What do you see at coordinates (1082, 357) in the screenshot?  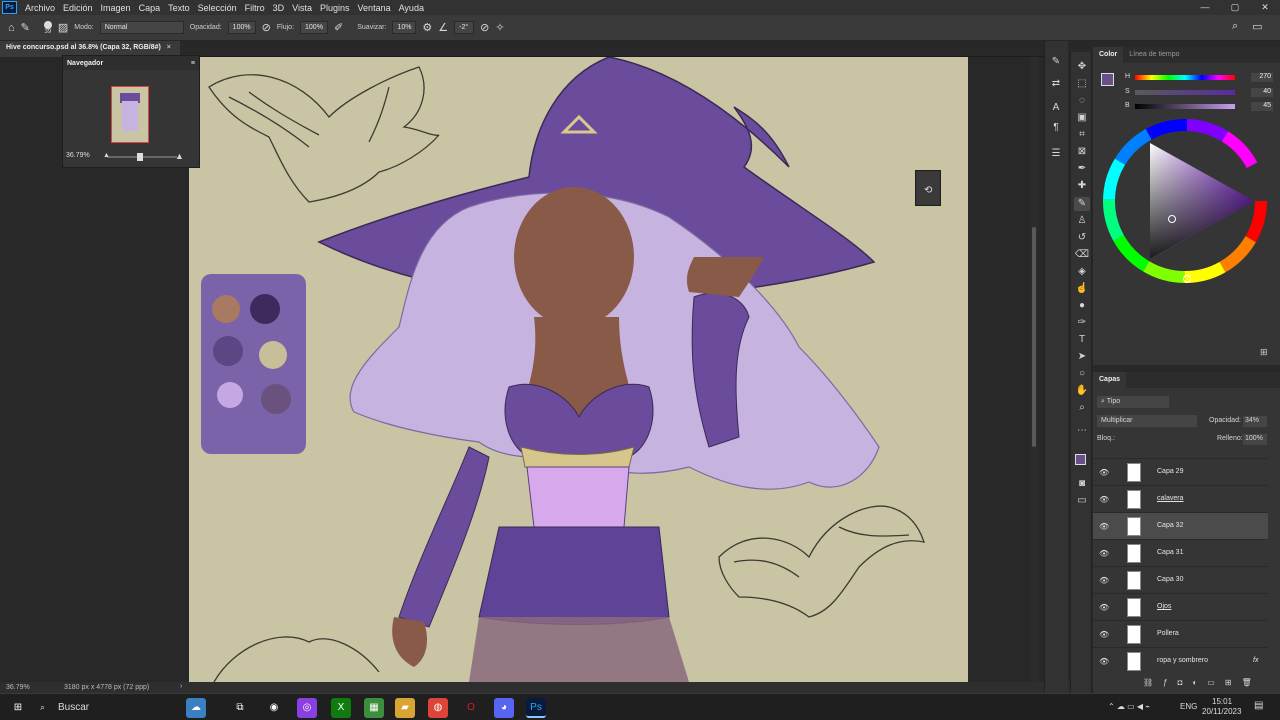 I see `path-select-icon: ➤` at bounding box center [1082, 357].